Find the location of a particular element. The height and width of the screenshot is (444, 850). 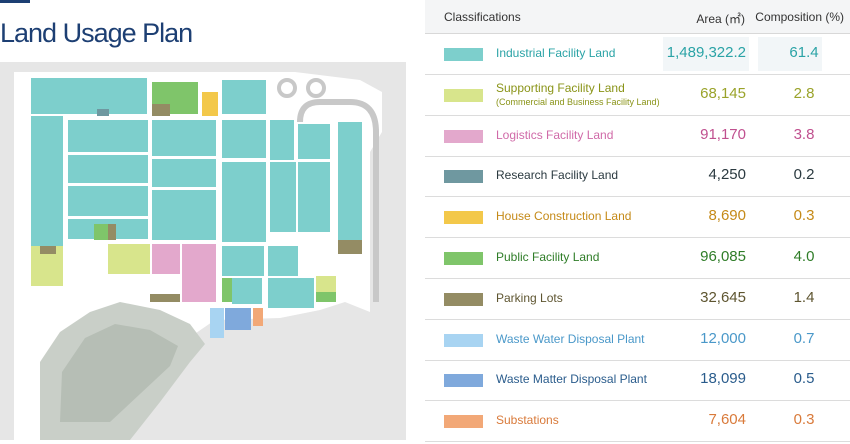

classification-name: Parking Lots is located at coordinates (529, 297).